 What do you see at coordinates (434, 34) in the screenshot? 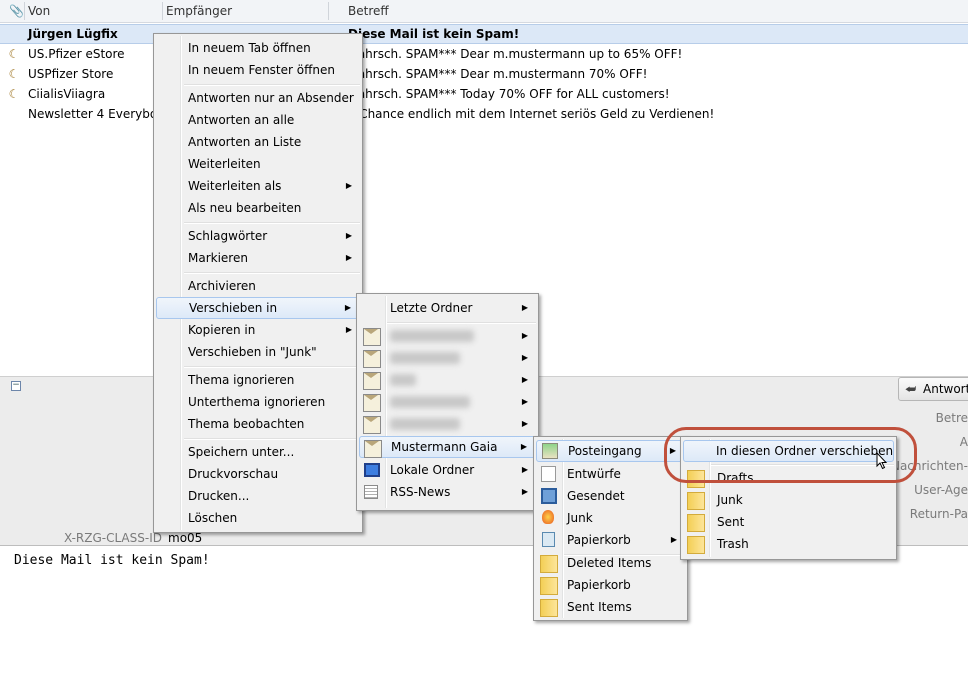
I see `message-subject: Diese Mail ist kein Spam!` at bounding box center [434, 34].